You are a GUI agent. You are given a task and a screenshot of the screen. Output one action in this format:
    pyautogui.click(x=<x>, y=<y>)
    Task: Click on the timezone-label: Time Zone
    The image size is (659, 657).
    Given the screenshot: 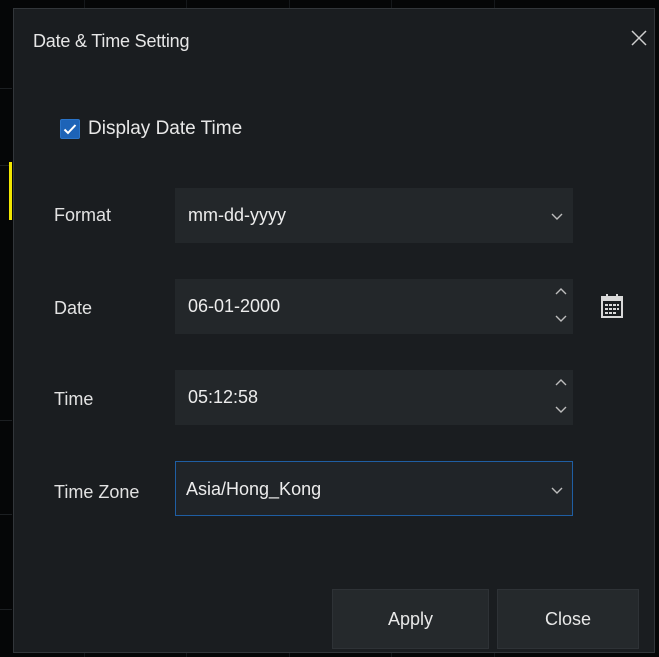 What is the action you would take?
    pyautogui.click(x=97, y=492)
    